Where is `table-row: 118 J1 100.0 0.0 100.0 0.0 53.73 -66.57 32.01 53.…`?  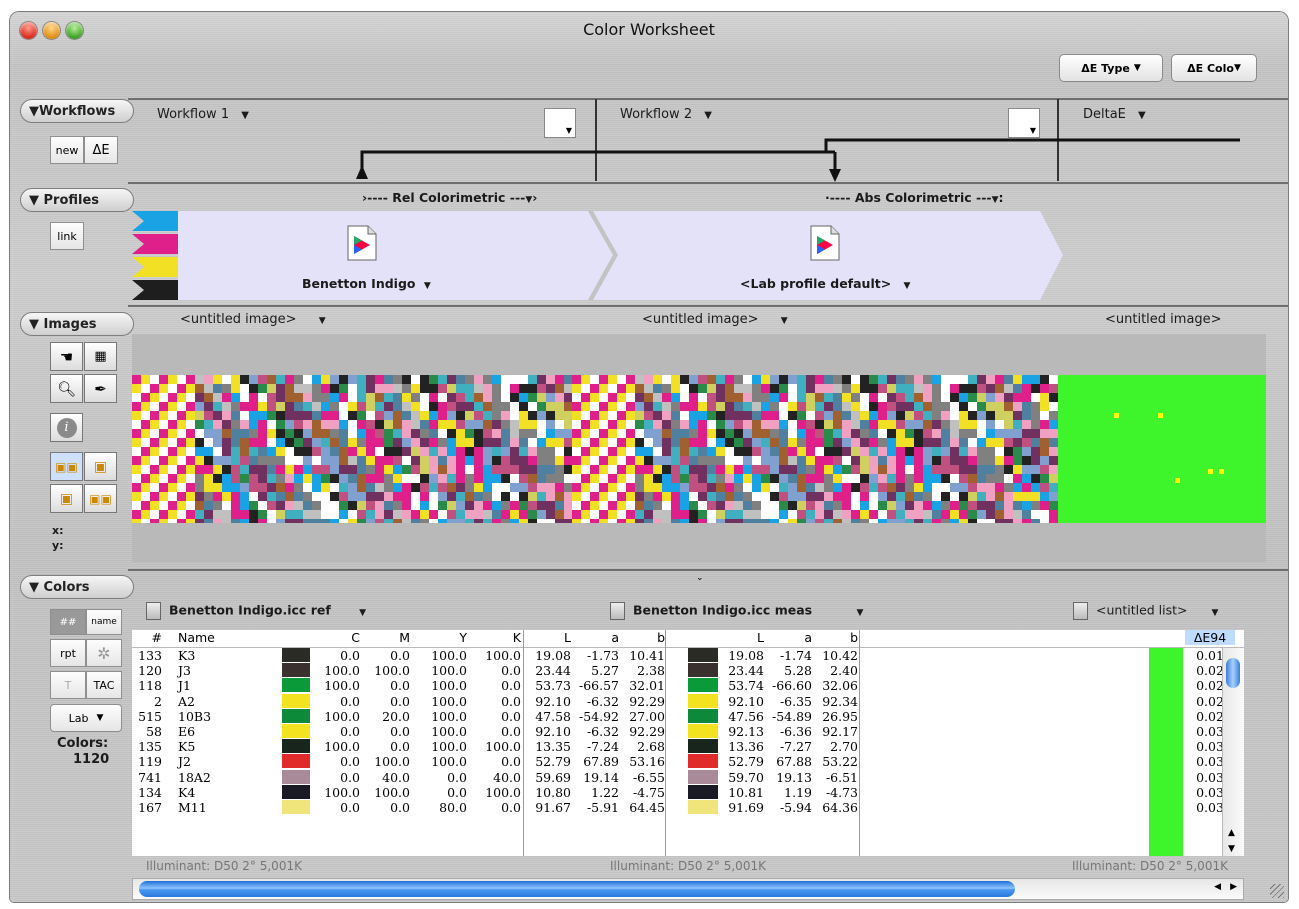 table-row: 118 J1 100.0 0.0 100.0 0.0 53.73 -66.57 32.01 53.… is located at coordinates (688, 685).